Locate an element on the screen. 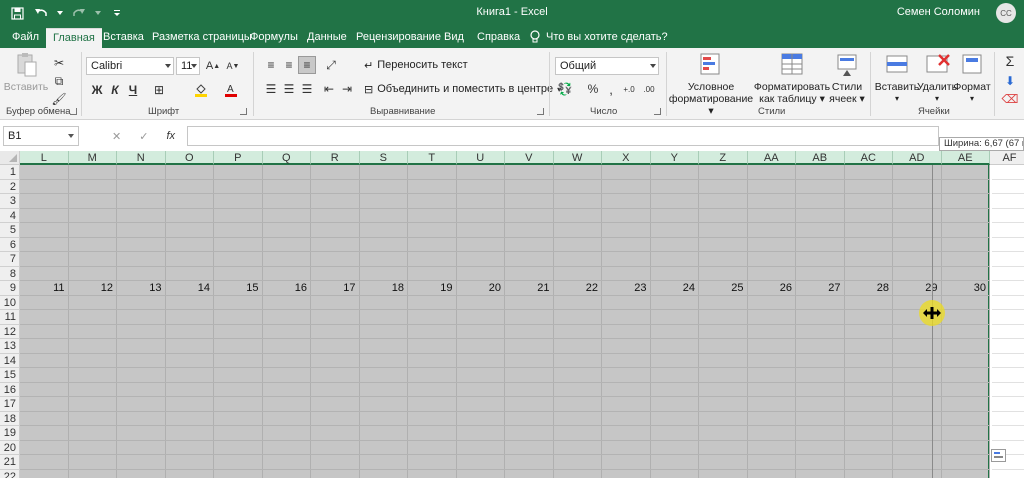  column-header-p: P is located at coordinates (238, 158).